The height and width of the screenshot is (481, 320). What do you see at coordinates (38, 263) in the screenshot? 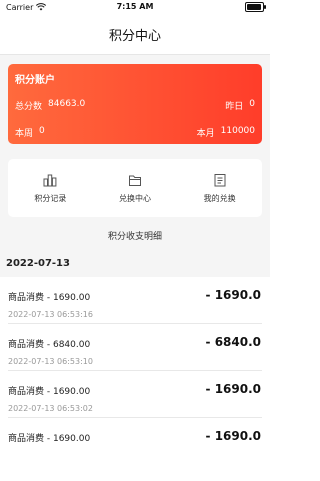
I see `date-group-header: 2022-07-13` at bounding box center [38, 263].